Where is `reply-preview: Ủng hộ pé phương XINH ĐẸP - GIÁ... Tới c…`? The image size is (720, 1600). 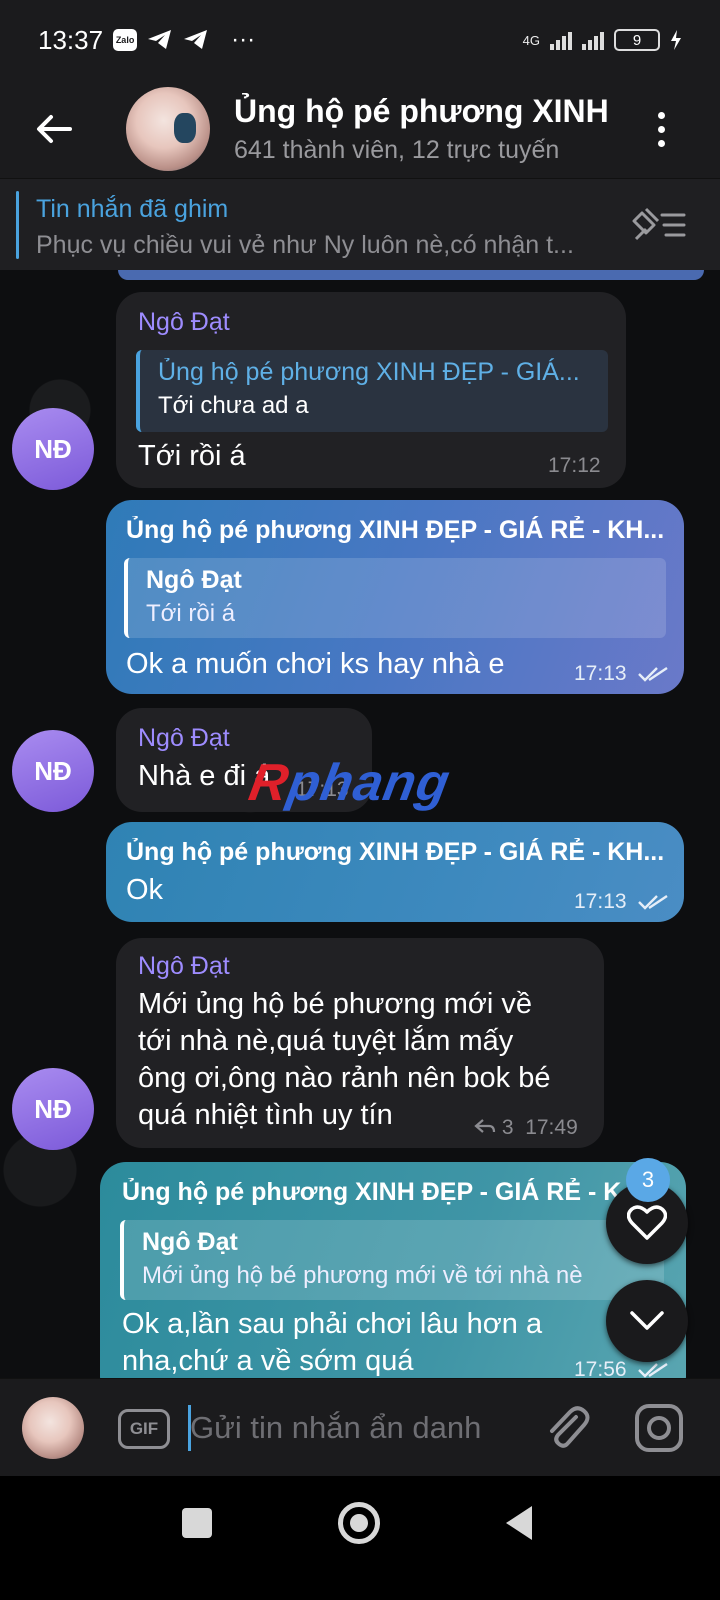
reply-preview: Ủng hộ pé phương XINH ĐẸP - GIÁ... Tới c… is located at coordinates (372, 391).